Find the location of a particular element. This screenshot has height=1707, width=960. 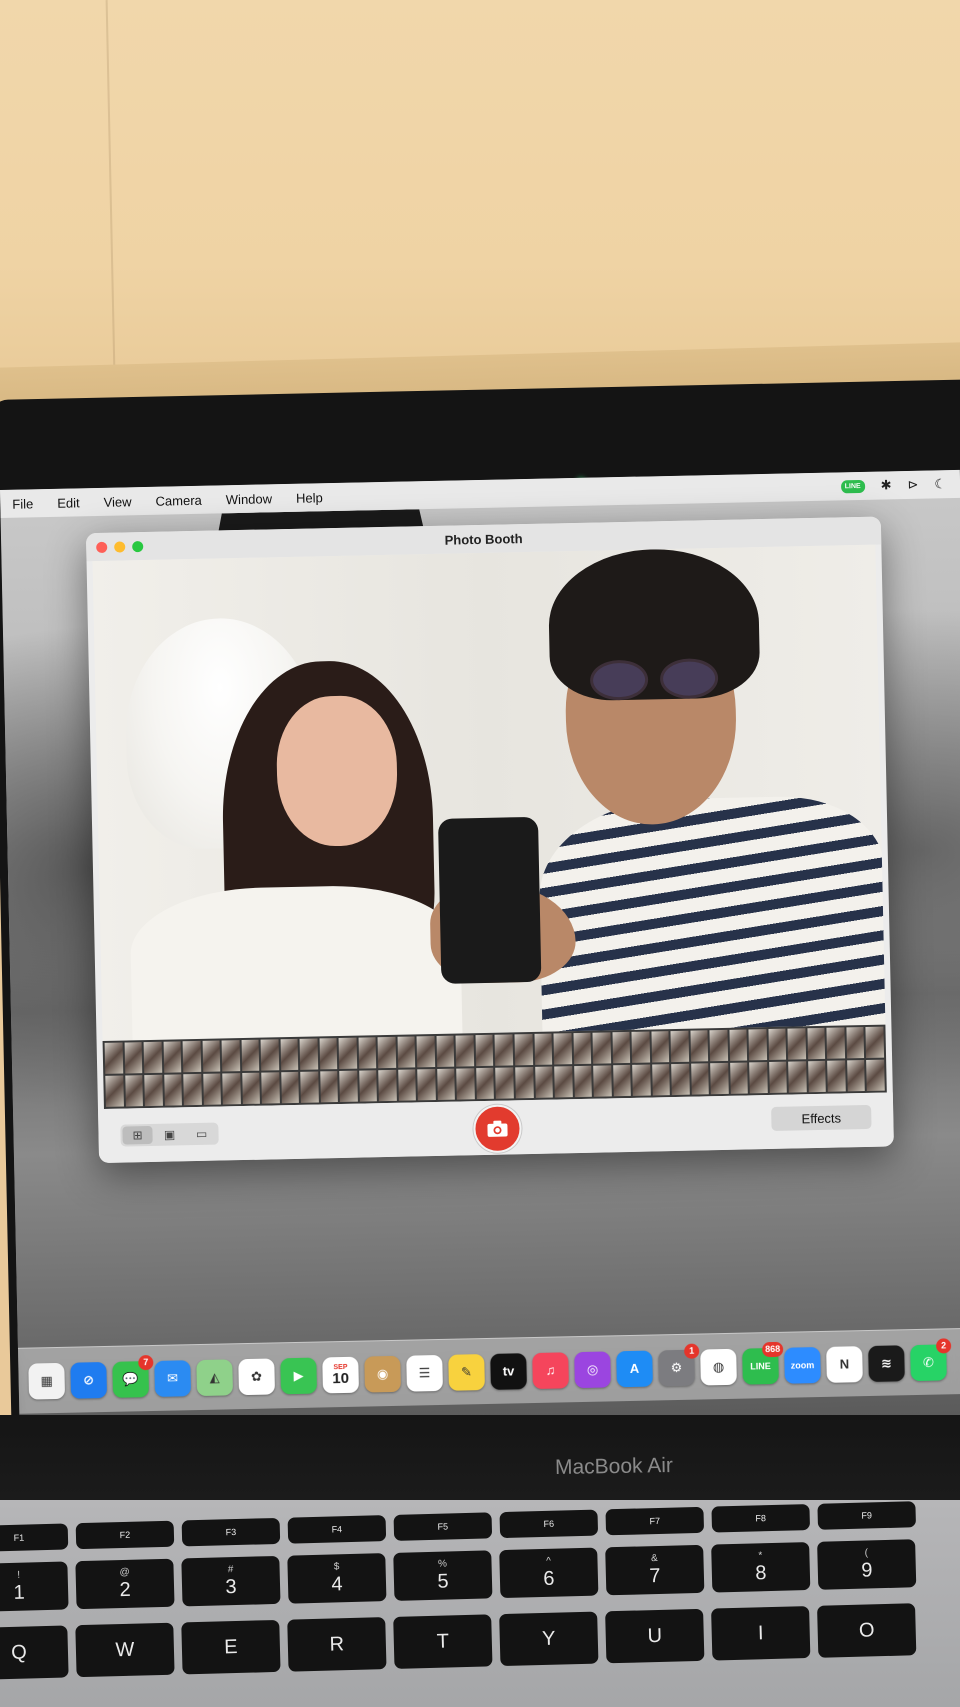

menu-edit: Edit is located at coordinates (68, 503).